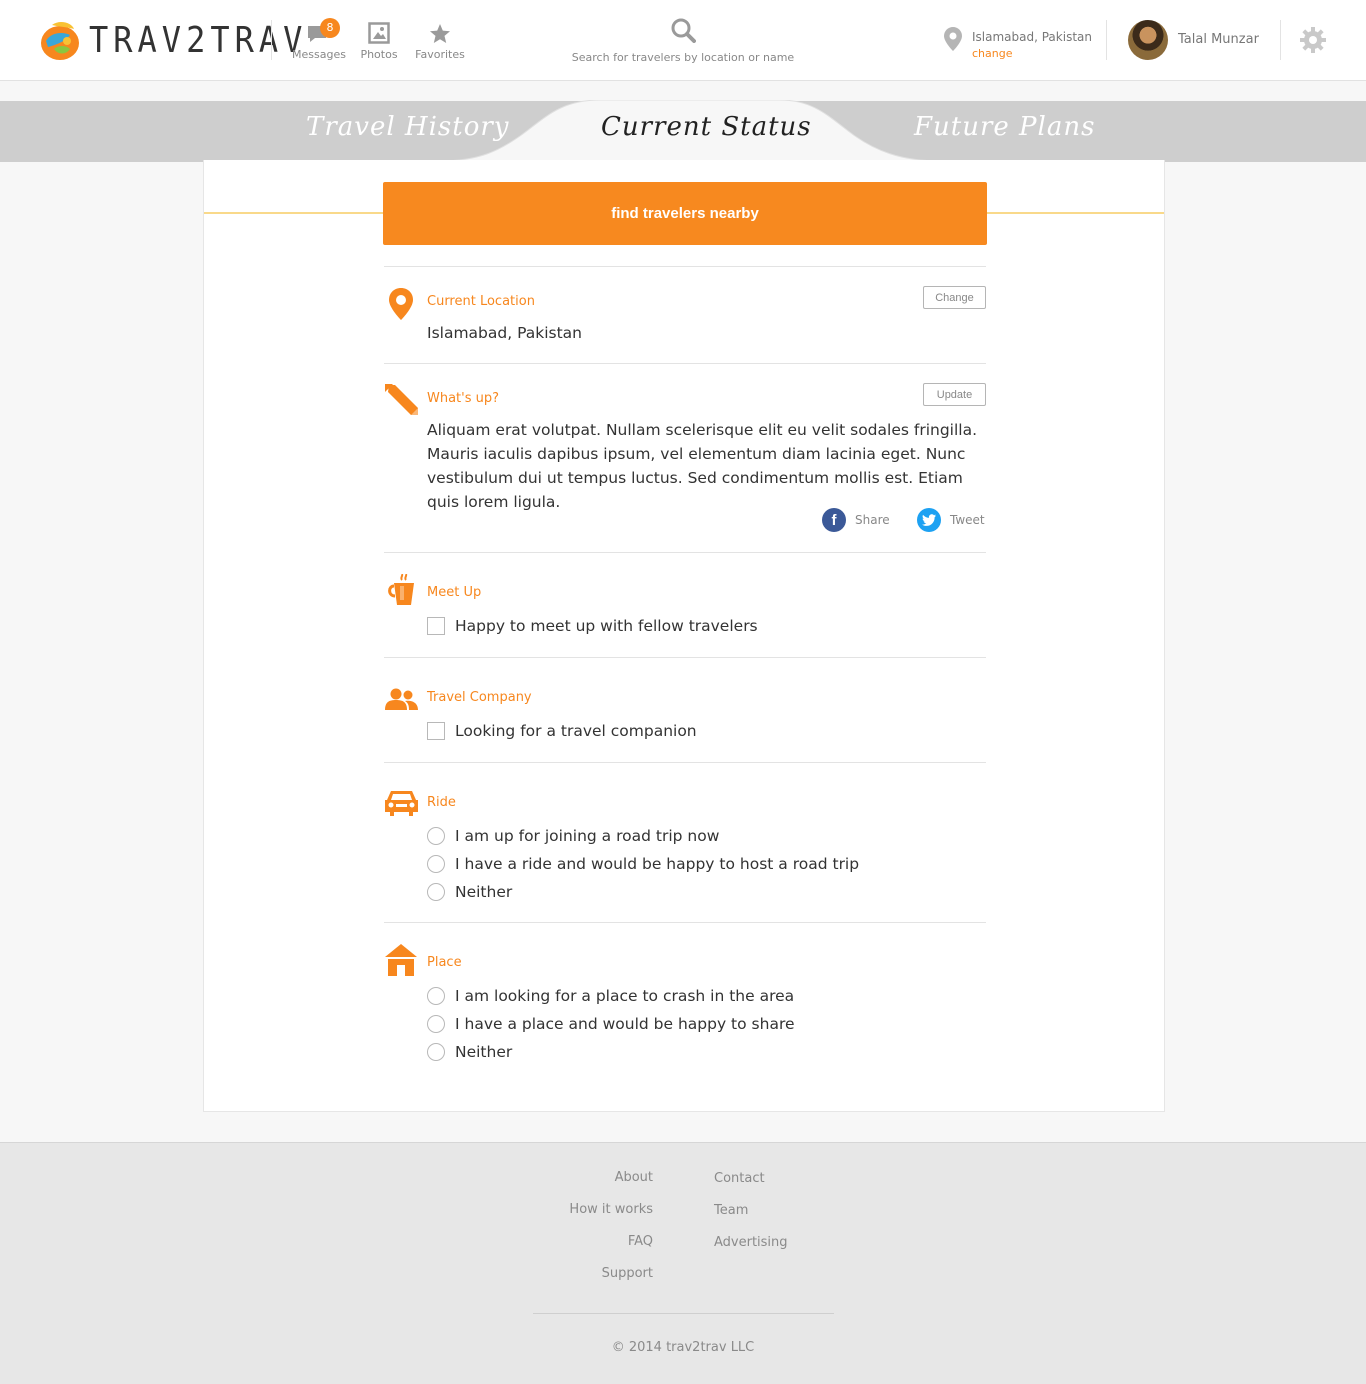  What do you see at coordinates (553, 1241) in the screenshot?
I see `footer-link-faq: FAQ` at bounding box center [553, 1241].